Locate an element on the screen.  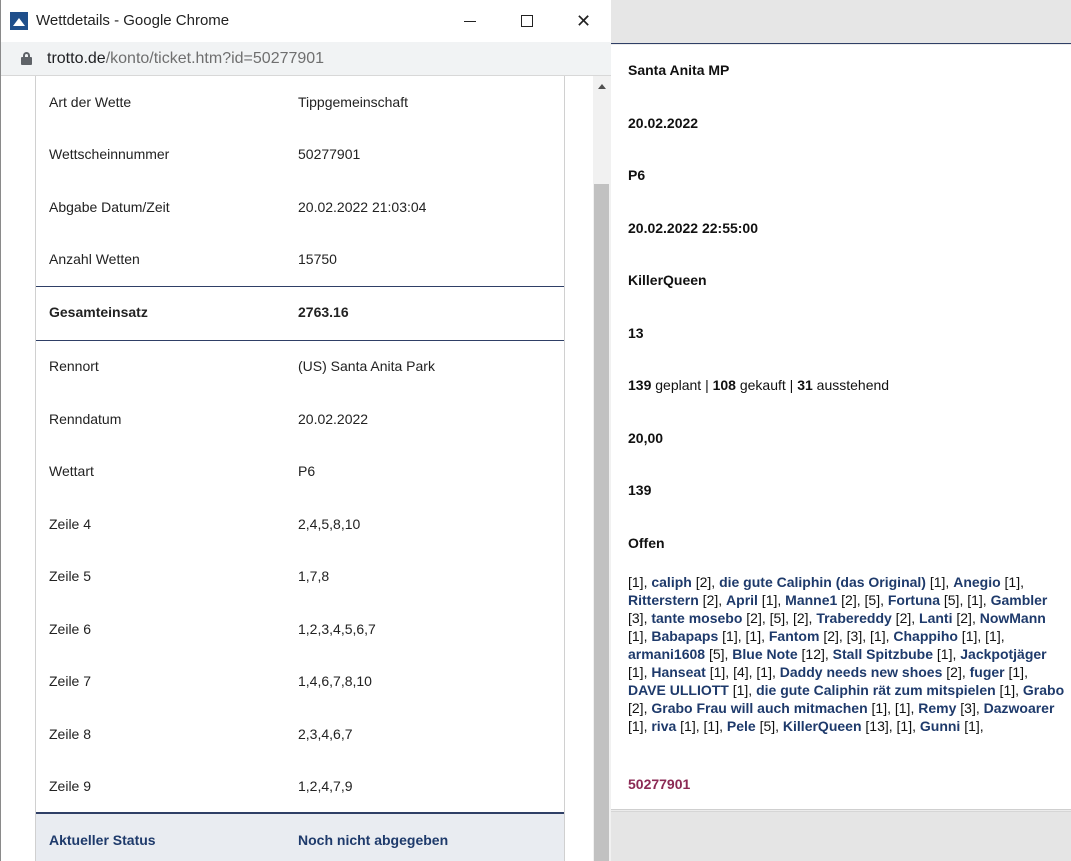
member-name: DAVE ULLIOTT is located at coordinates (678, 690).